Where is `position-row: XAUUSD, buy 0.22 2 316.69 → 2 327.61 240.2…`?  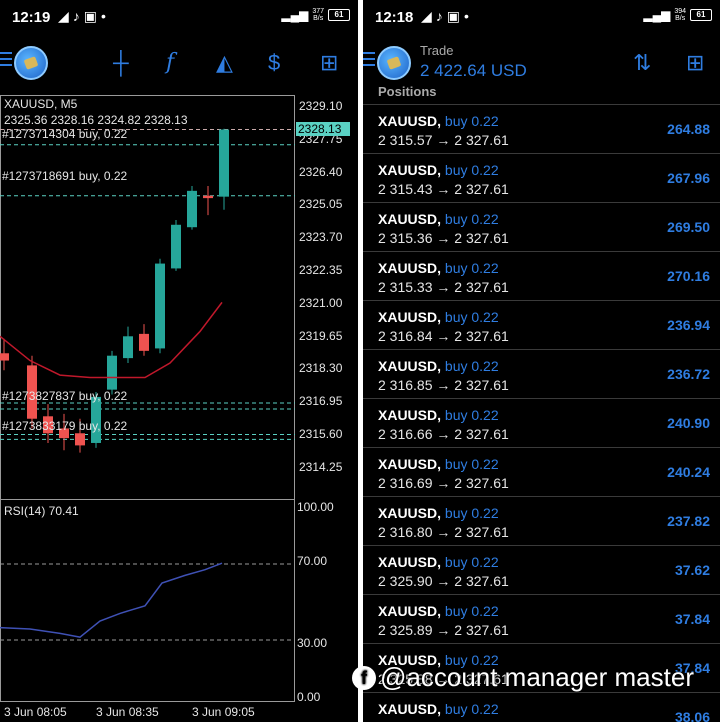 position-row: XAUUSD, buy 0.22 2 316.69 → 2 327.61 240.2… is located at coordinates (541, 471).